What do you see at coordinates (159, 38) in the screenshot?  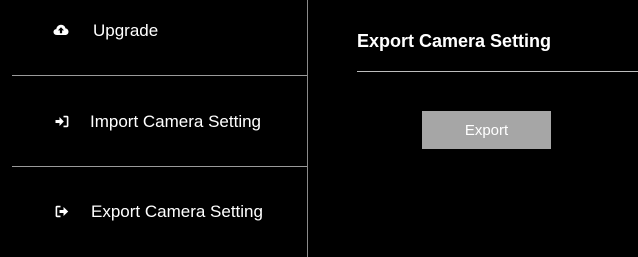 I see `sidebar-item-upgrade: Upgrade` at bounding box center [159, 38].